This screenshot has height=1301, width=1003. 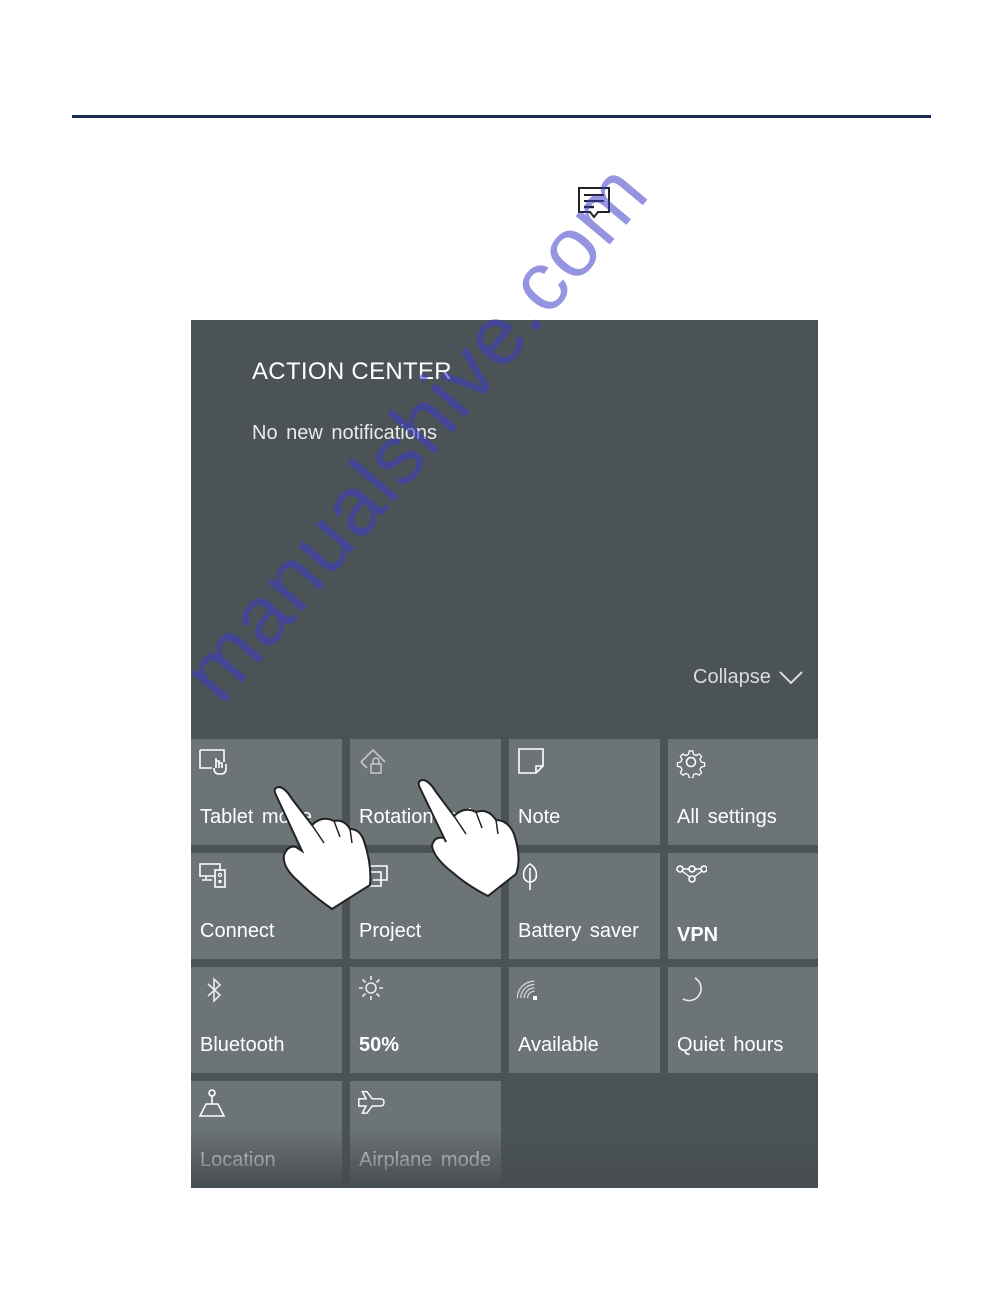 I want to click on tile-all-settings: All settings, so click(x=743, y=792).